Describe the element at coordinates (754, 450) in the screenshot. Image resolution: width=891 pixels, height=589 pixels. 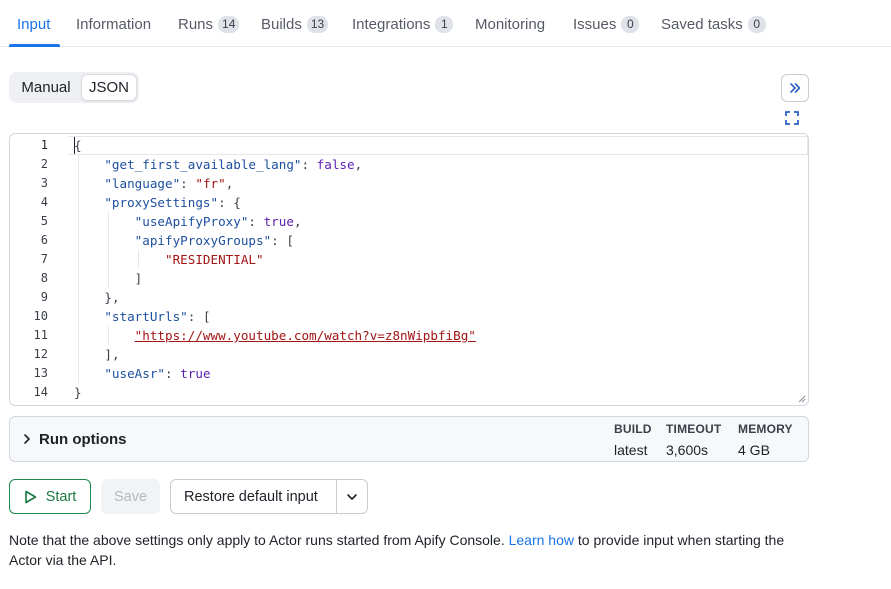
I see `memory-value: 4 GB` at that location.